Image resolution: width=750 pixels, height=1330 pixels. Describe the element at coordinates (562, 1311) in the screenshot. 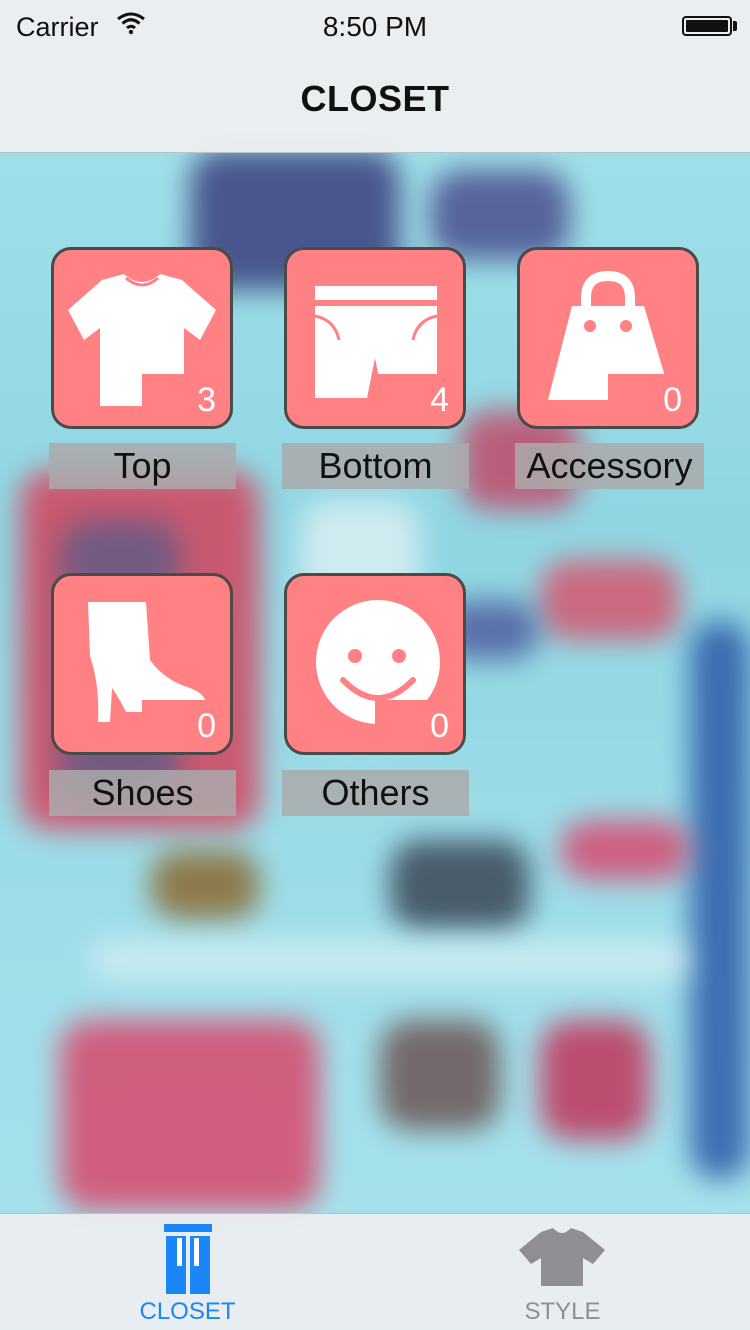

I see `tab-style-label: STYLE` at that location.